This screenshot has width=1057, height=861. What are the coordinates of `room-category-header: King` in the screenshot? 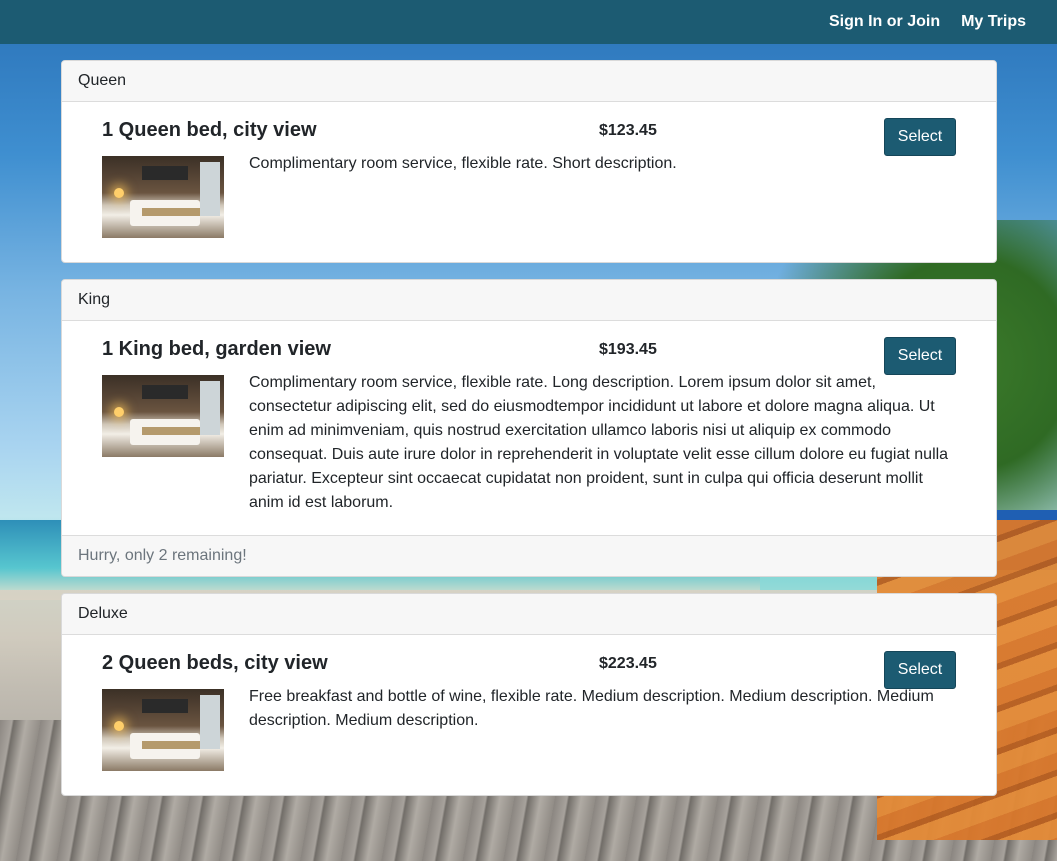 It's located at (529, 300).